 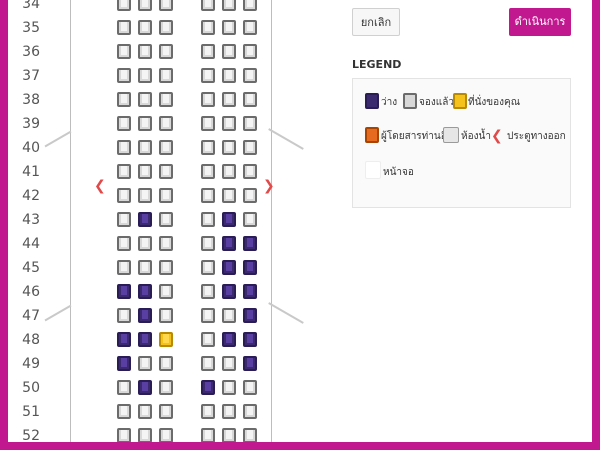 I want to click on proceed-button: ดำเนินการ, so click(x=540, y=22).